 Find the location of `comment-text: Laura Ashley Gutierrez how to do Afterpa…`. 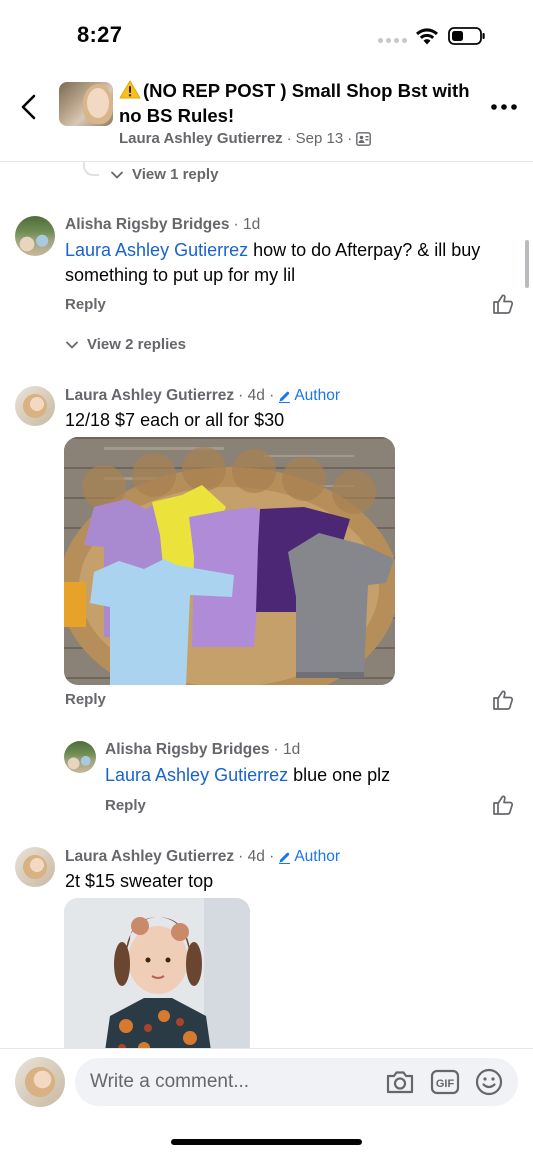

comment-text: Laura Ashley Gutierrez how to do Afterpa… is located at coordinates (273, 262).